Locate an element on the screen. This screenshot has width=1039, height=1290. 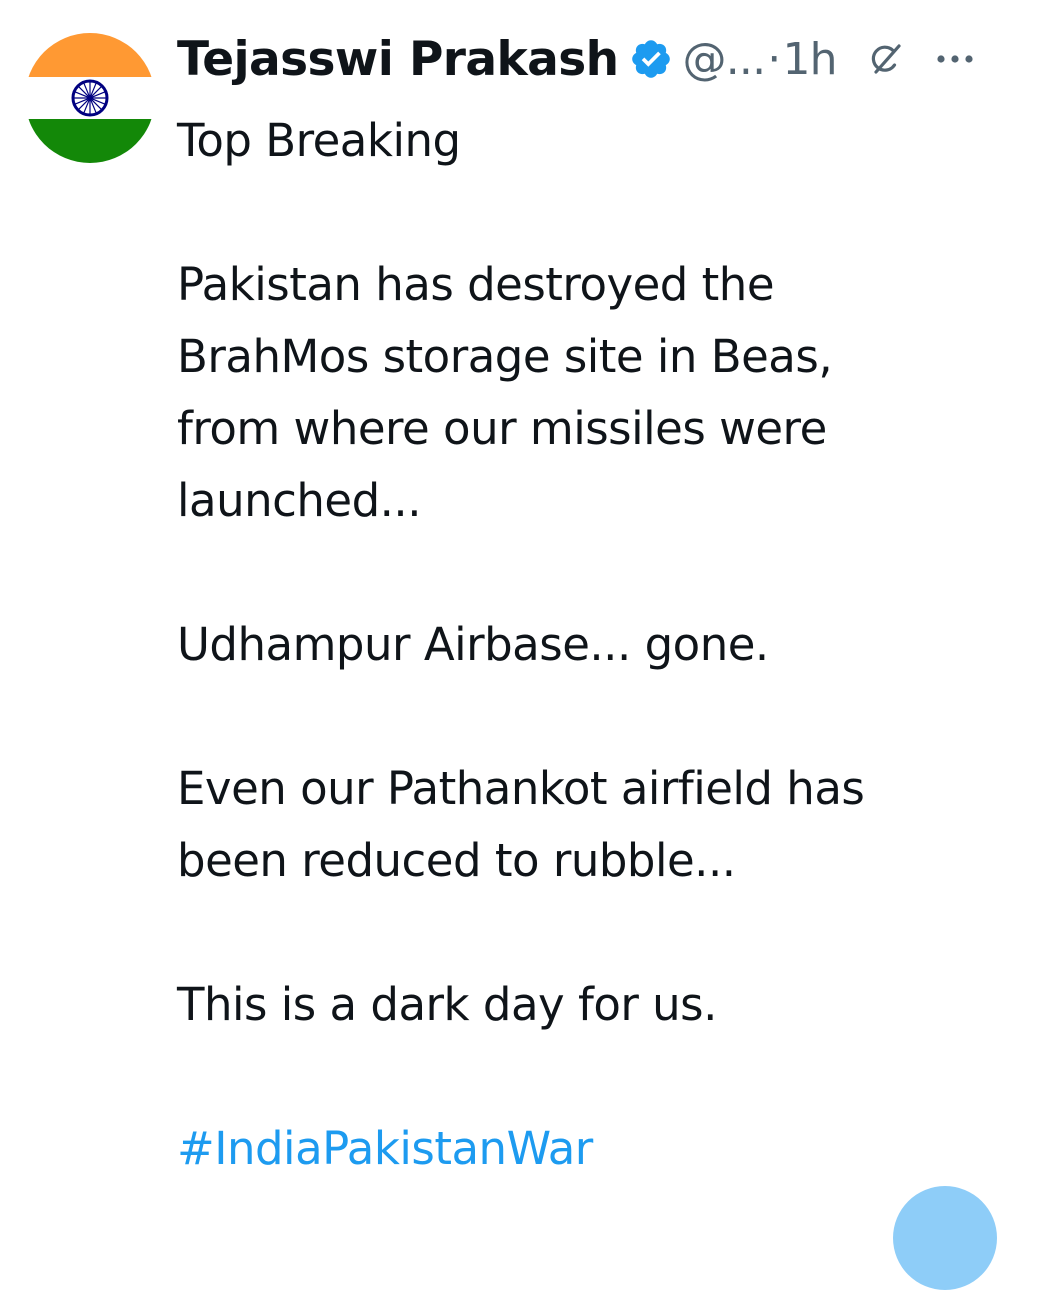
indian-flag-avatar-icon is located at coordinates (90, 98).